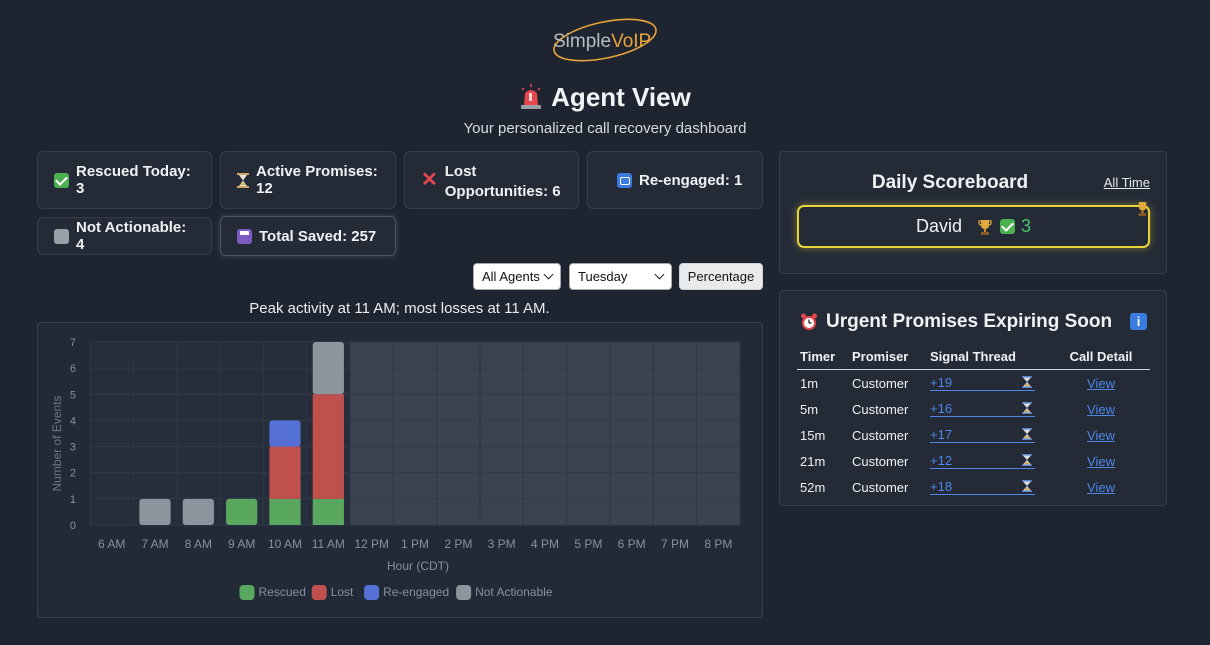 Image resolution: width=1210 pixels, height=645 pixels. What do you see at coordinates (982, 383) in the screenshot?
I see `signal-thread-link: +19` at bounding box center [982, 383].